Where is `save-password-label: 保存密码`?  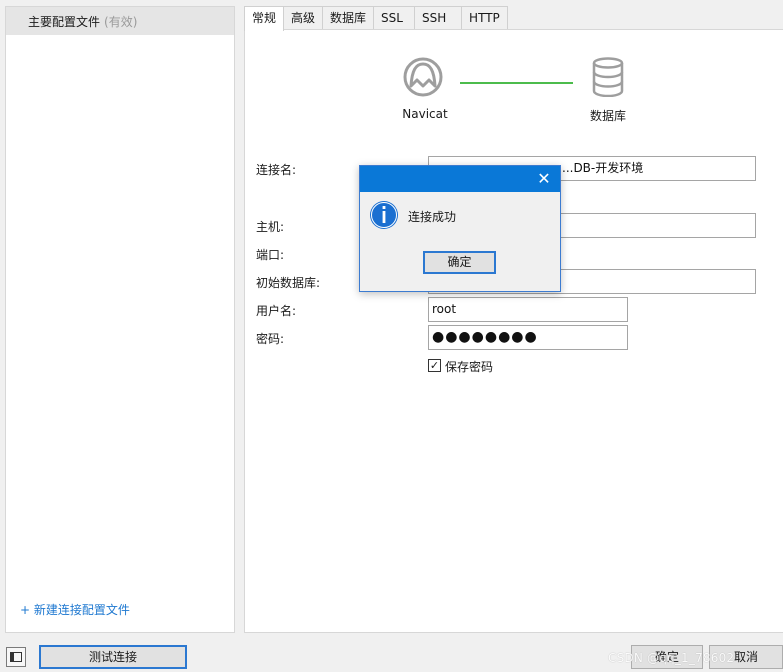 save-password-label: 保存密码 is located at coordinates (469, 367).